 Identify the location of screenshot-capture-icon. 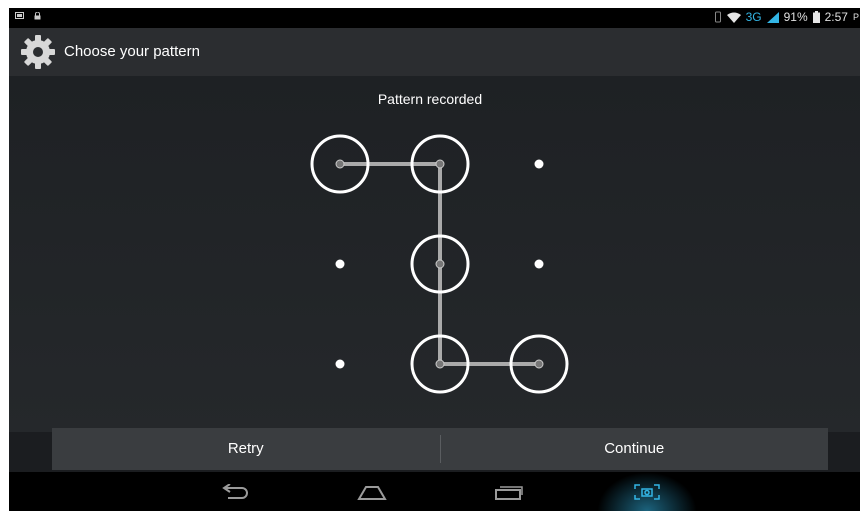
(647, 491).